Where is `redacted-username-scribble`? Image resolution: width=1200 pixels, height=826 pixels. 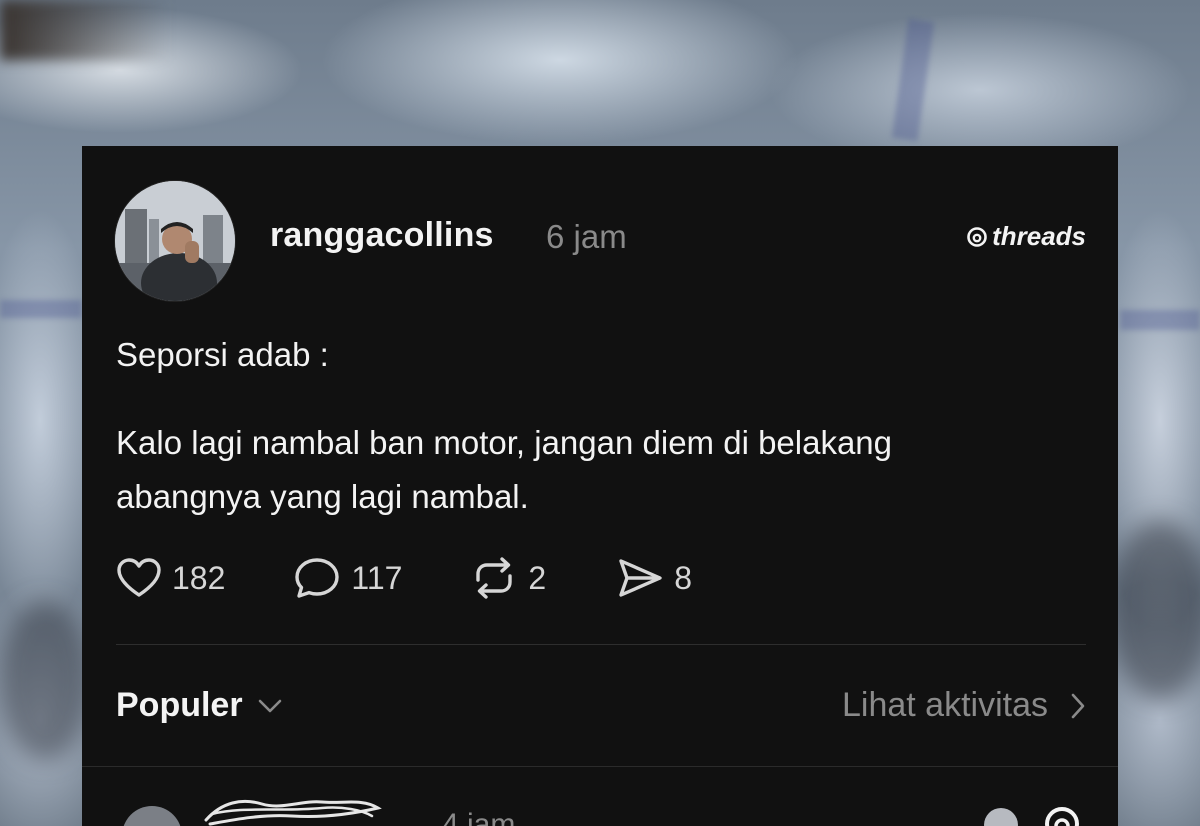
redacted-username-scribble is located at coordinates (293, 812).